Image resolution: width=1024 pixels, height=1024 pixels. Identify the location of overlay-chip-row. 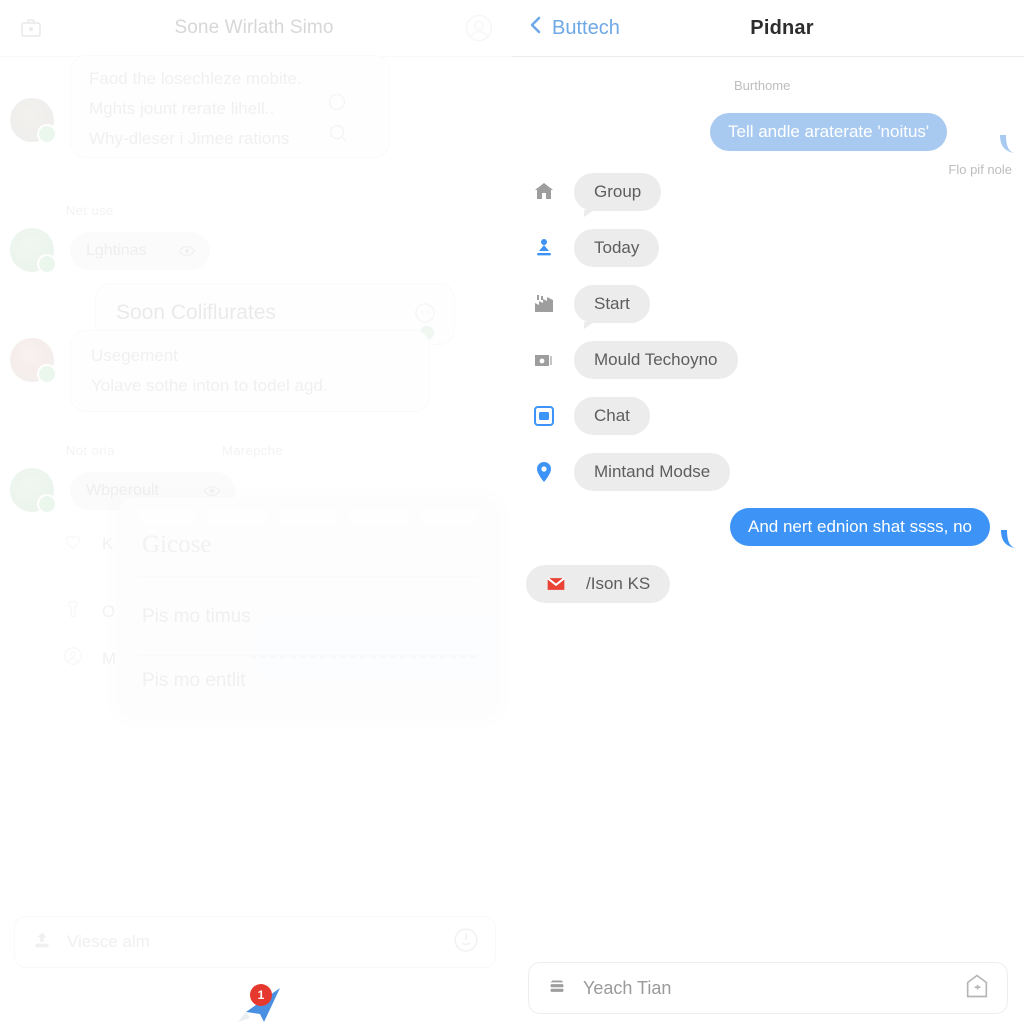
(308, 517).